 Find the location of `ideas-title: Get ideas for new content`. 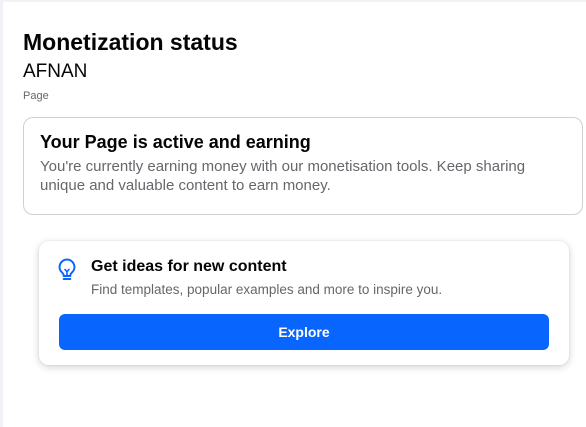

ideas-title: Get ideas for new content is located at coordinates (189, 266).